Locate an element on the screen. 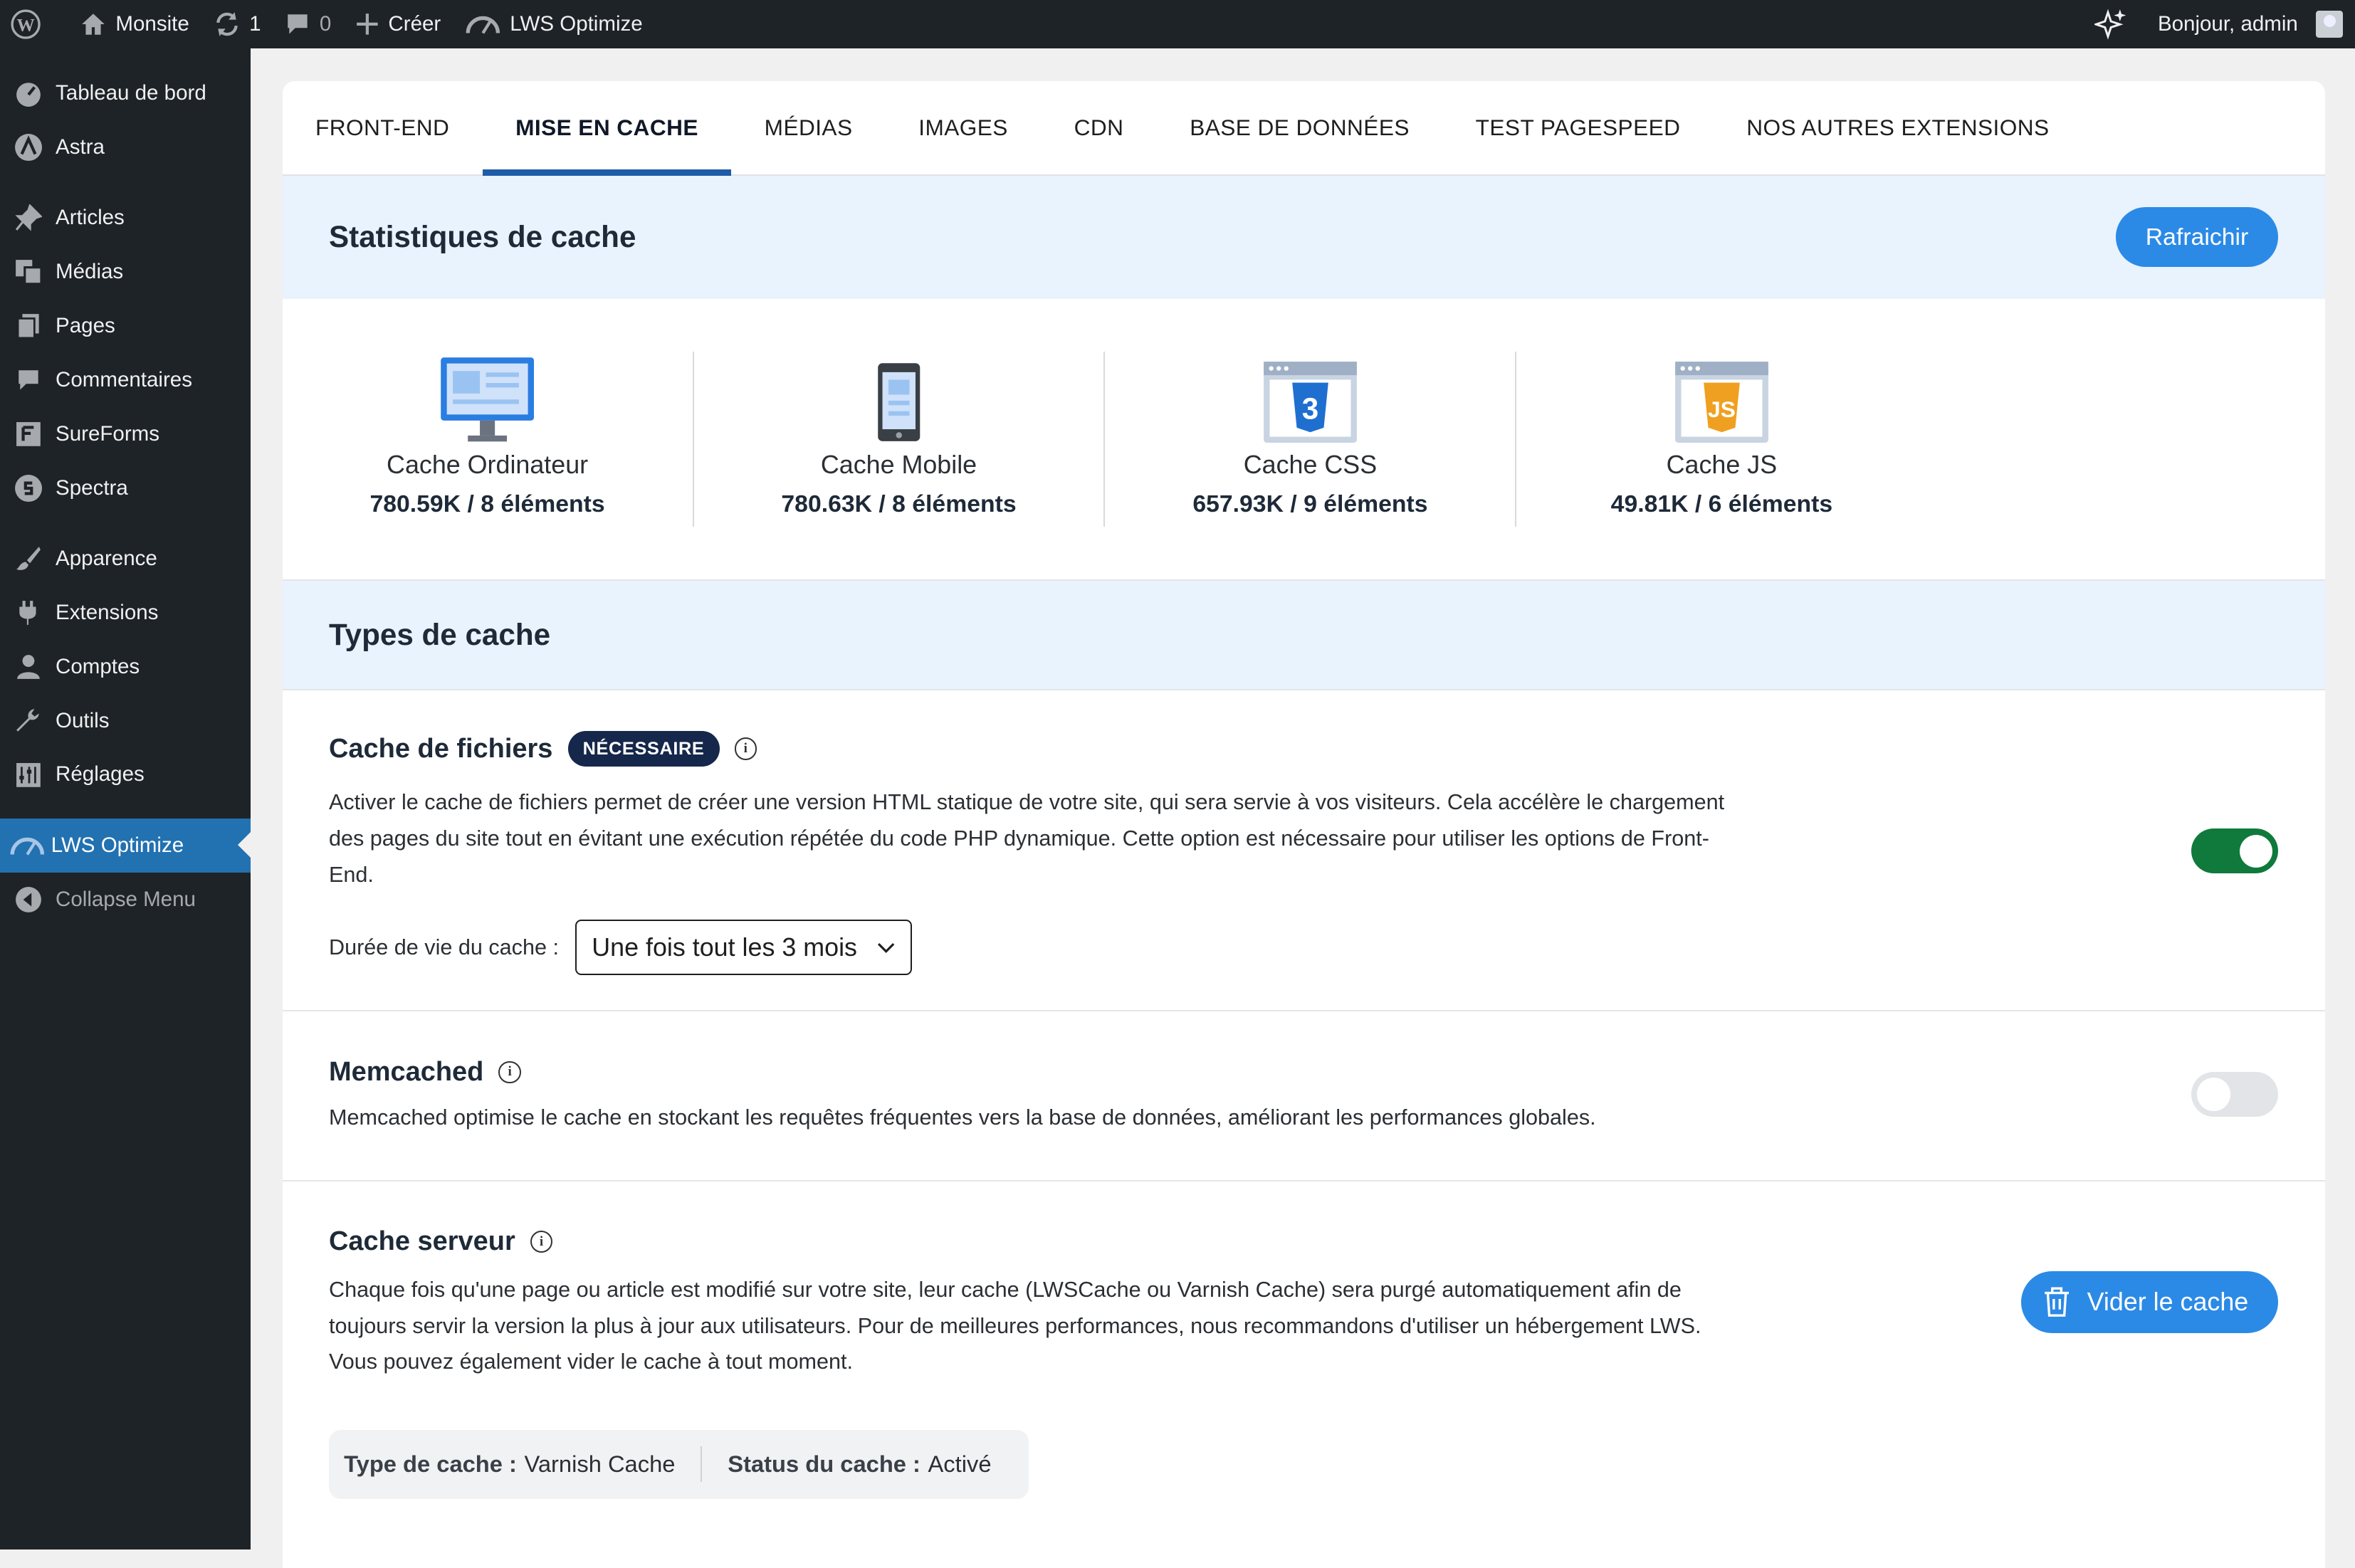  sidebar-item-lws-optimize: LWS Optimize is located at coordinates (125, 846).